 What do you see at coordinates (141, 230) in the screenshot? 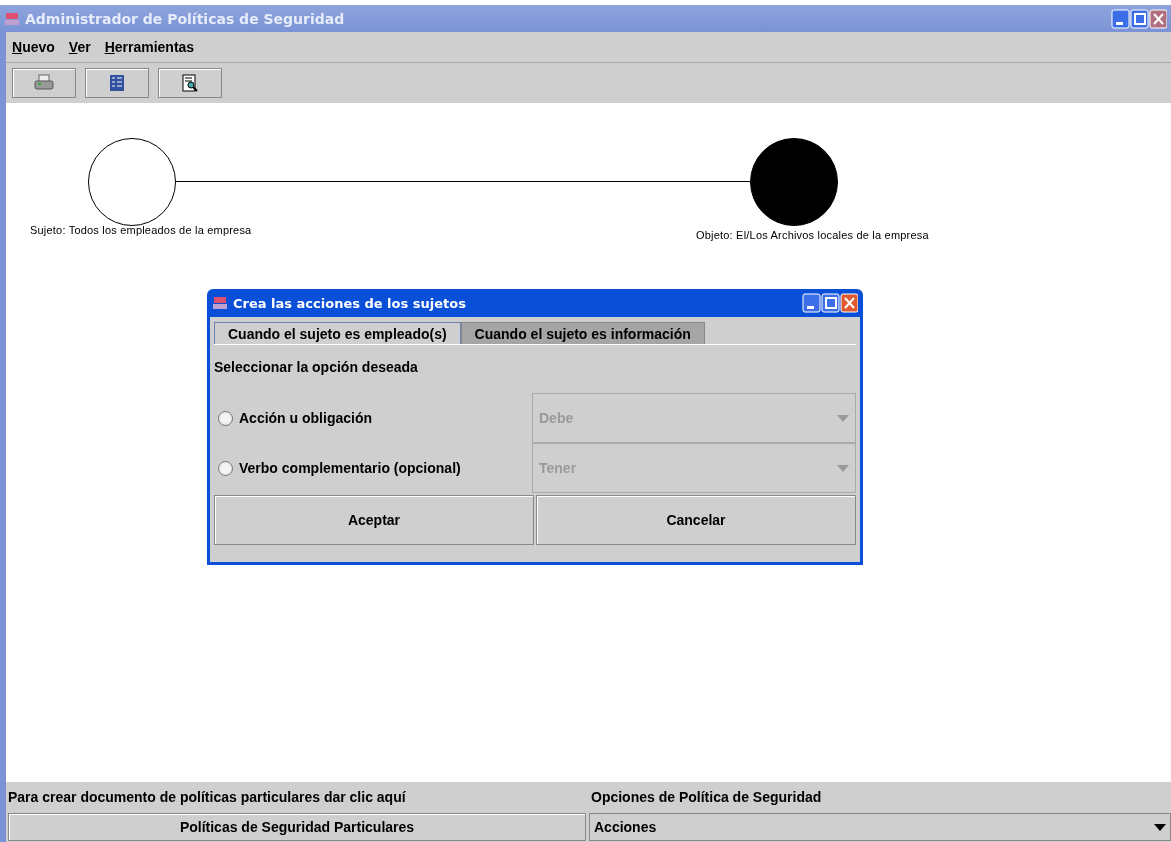
I see `subject-label: Sujeto: Todos los empleados de la empresa` at bounding box center [141, 230].